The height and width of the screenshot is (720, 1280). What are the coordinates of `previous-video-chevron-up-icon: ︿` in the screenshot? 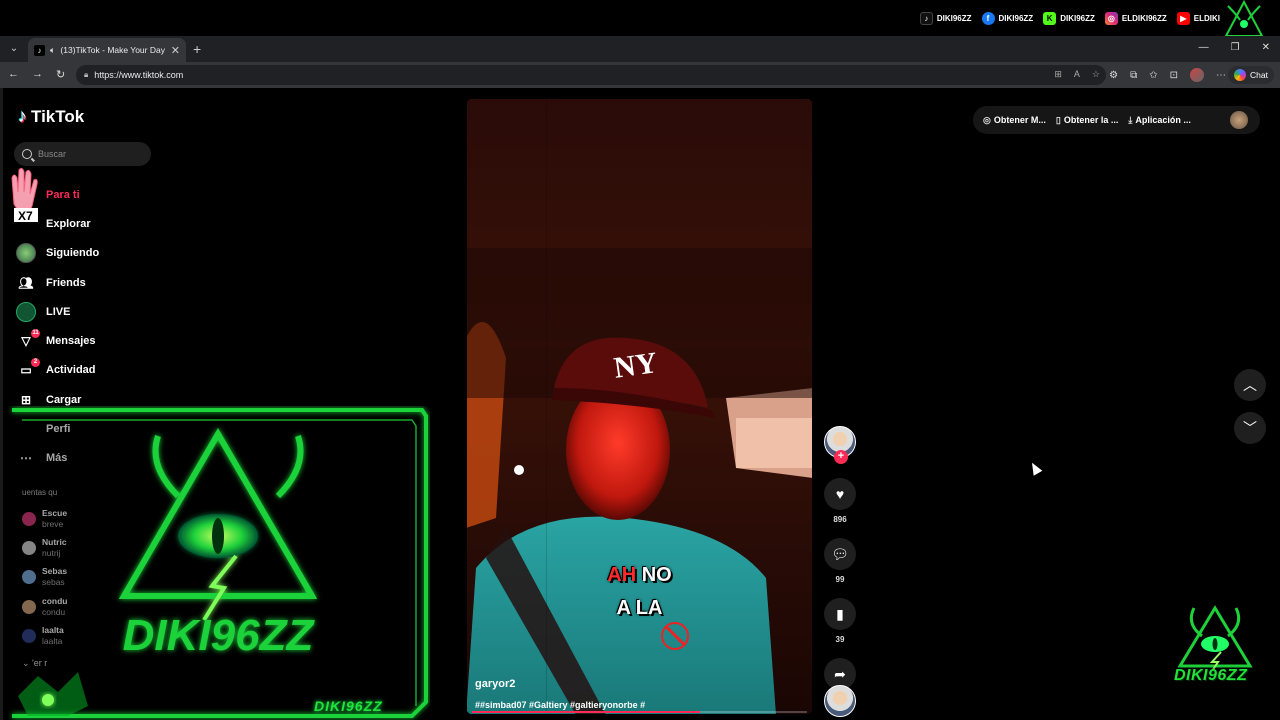 It's located at (1250, 385).